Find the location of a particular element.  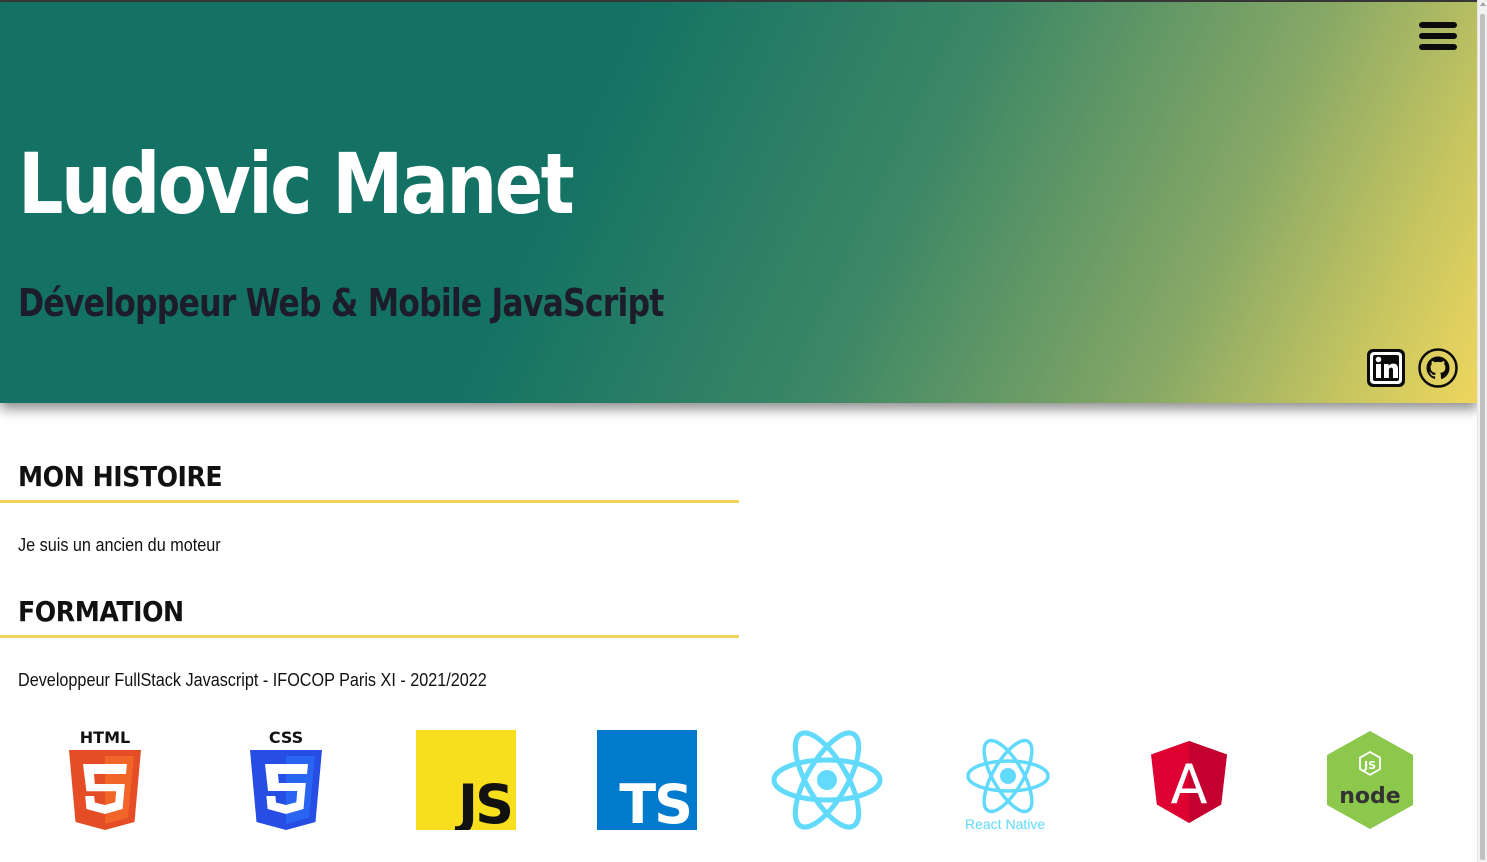

html5-label: HTML is located at coordinates (105, 737).